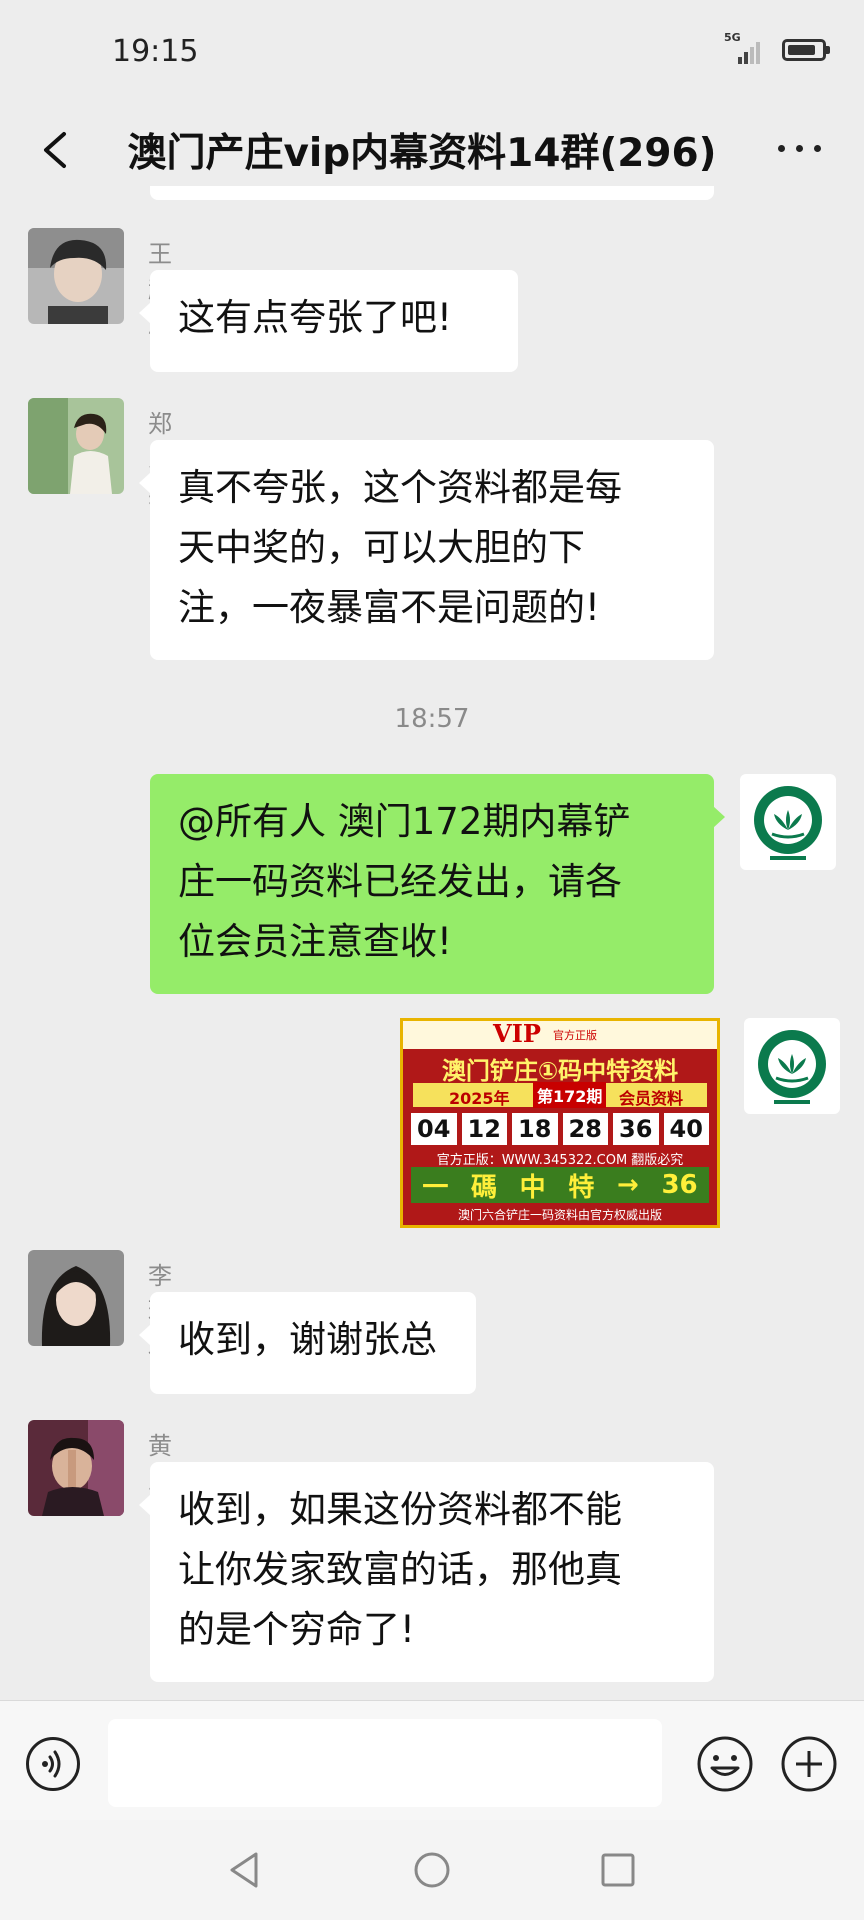  What do you see at coordinates (679, 1185) in the screenshot?
I see `image-bottom-char: 36` at bounding box center [679, 1185].